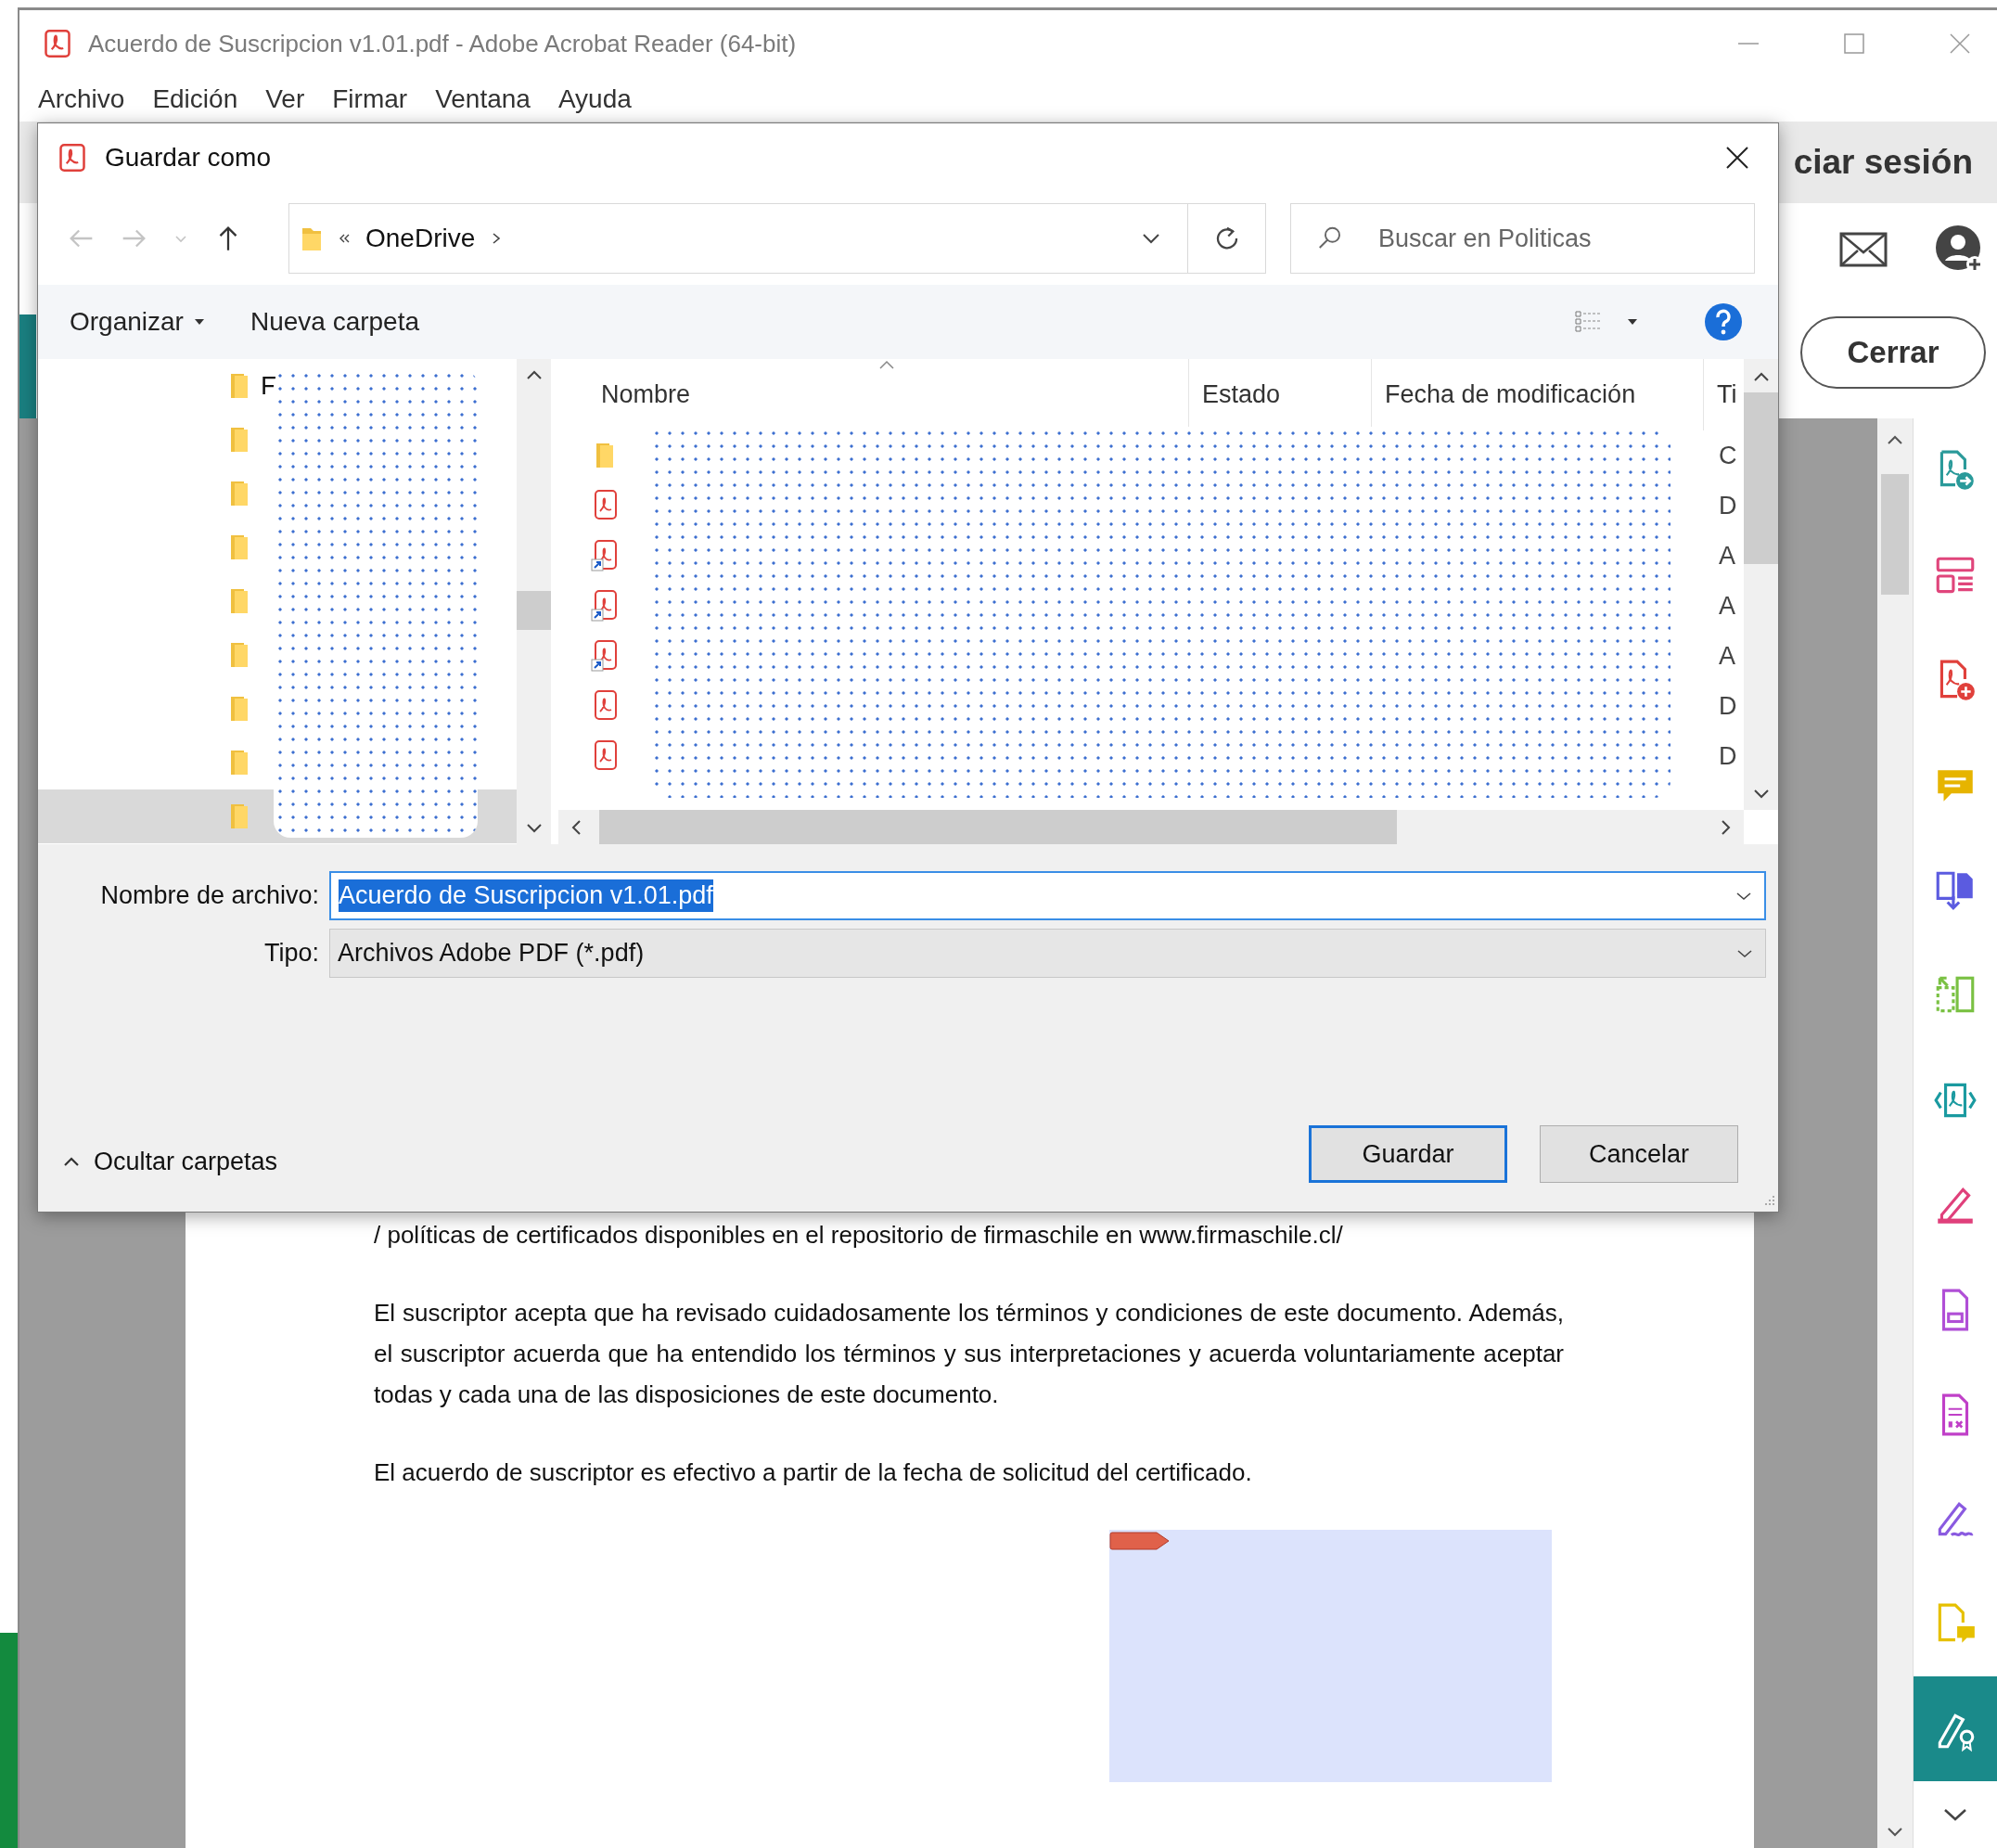 The image size is (1997, 1848). I want to click on menu-item: Ventana, so click(483, 99).